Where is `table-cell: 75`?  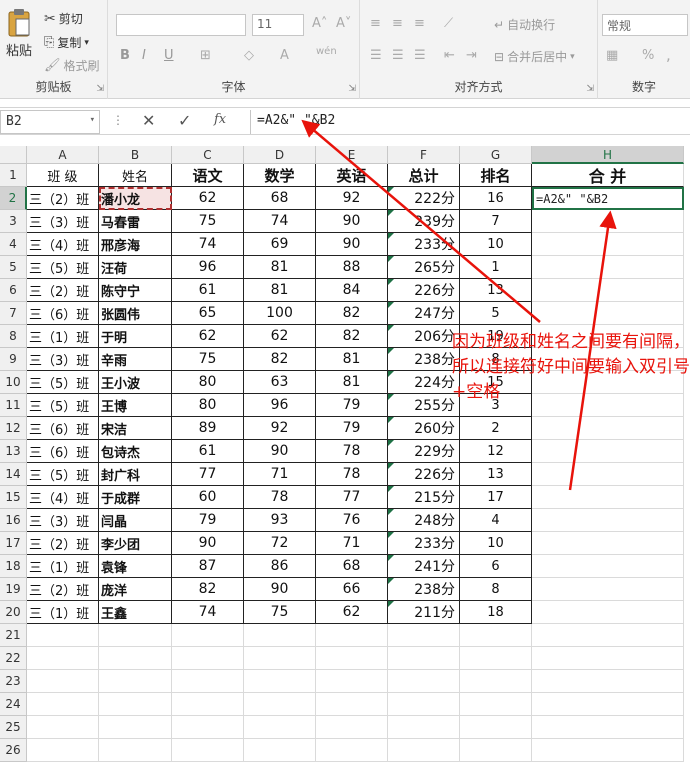 table-cell: 75 is located at coordinates (208, 359).